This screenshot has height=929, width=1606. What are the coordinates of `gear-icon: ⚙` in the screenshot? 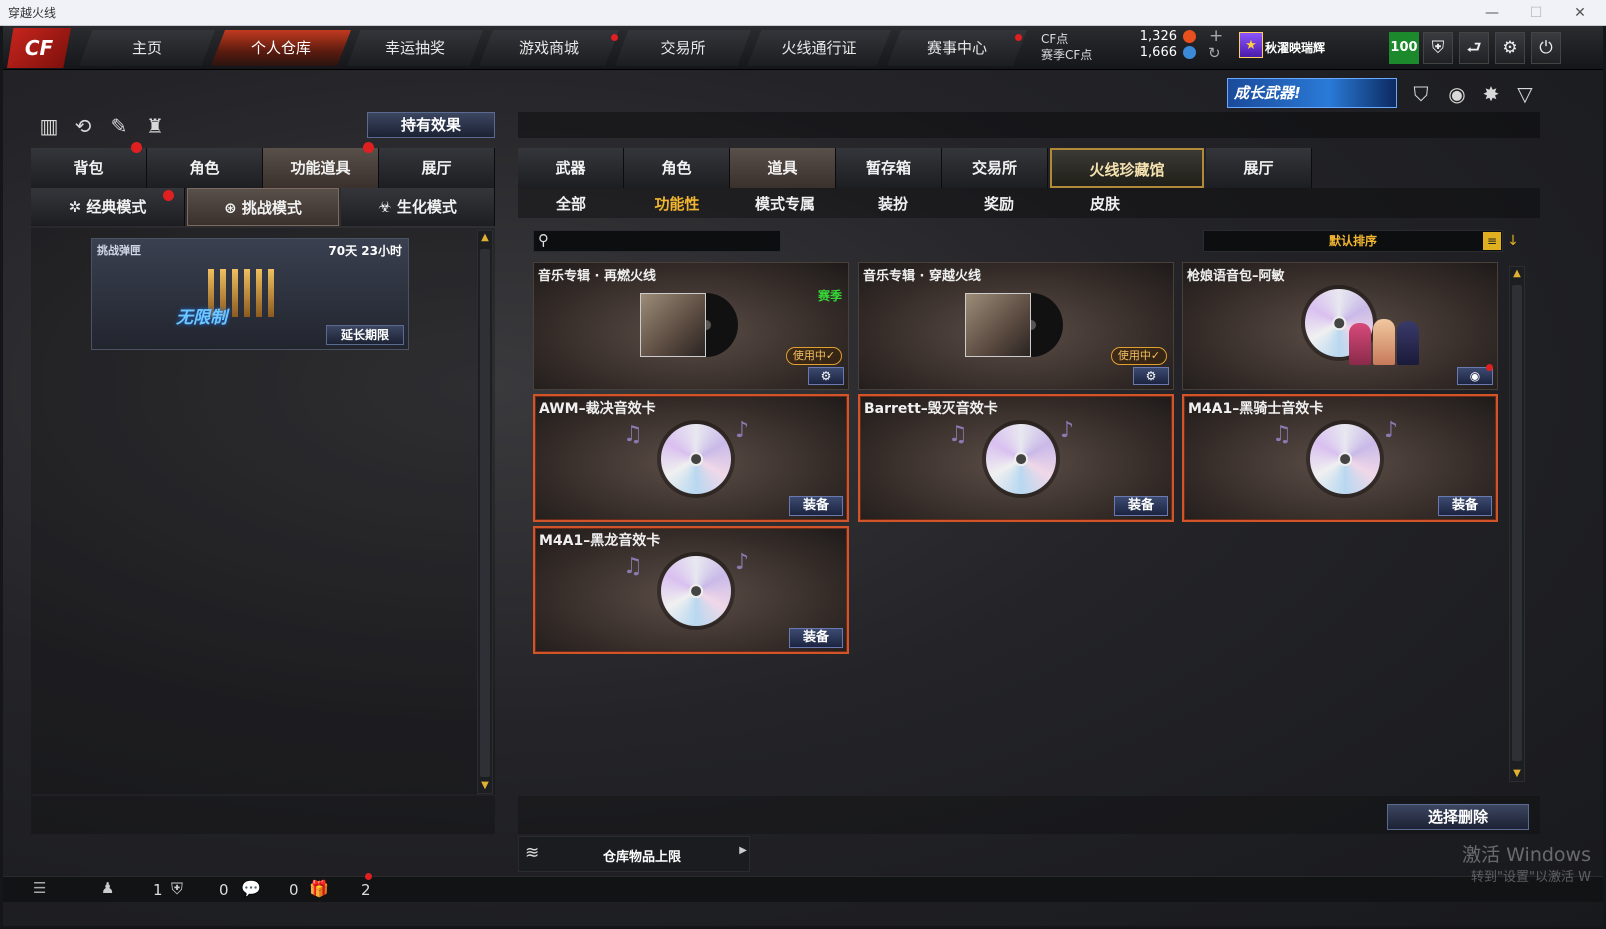 It's located at (1510, 48).